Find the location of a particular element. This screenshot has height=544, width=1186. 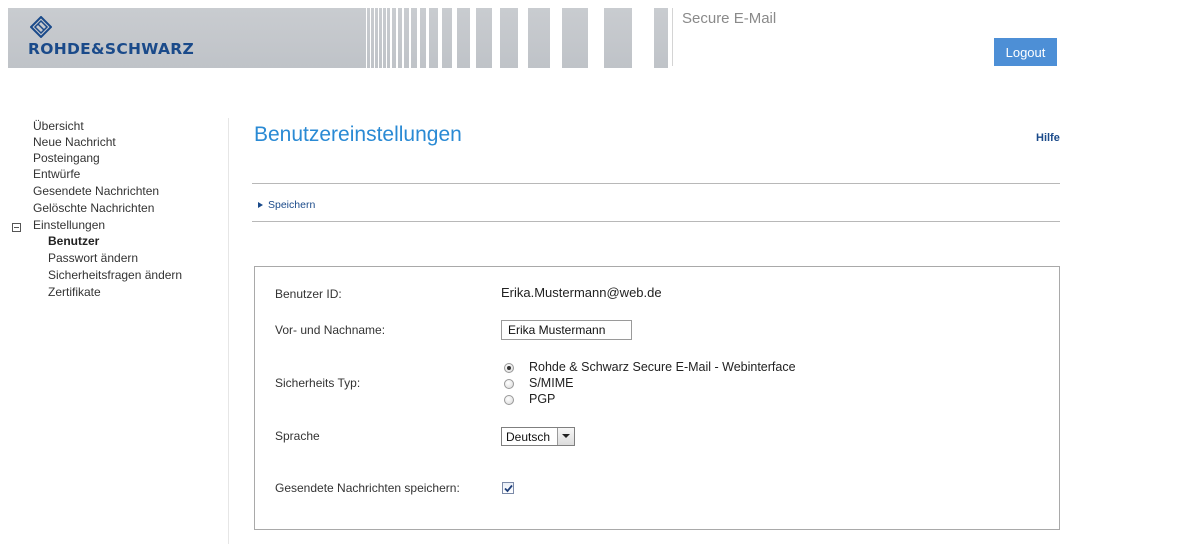

sidebar-item-geloeschte: Gelöschte Nachrichten is located at coordinates (93, 208).